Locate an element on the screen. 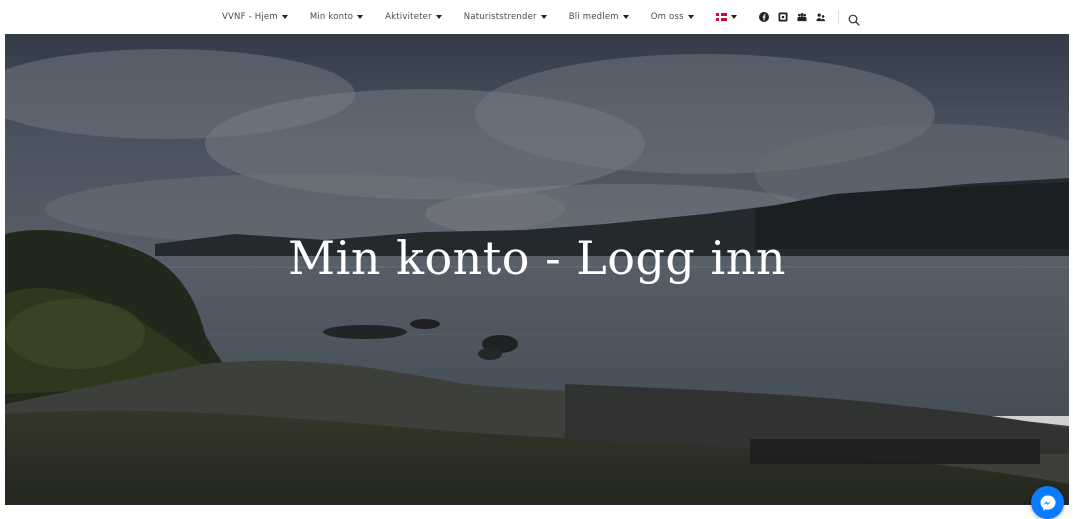  nav-item-label: Naturiststrender is located at coordinates (500, 17).